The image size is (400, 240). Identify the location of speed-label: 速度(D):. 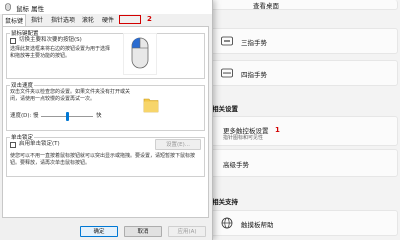
(21, 116).